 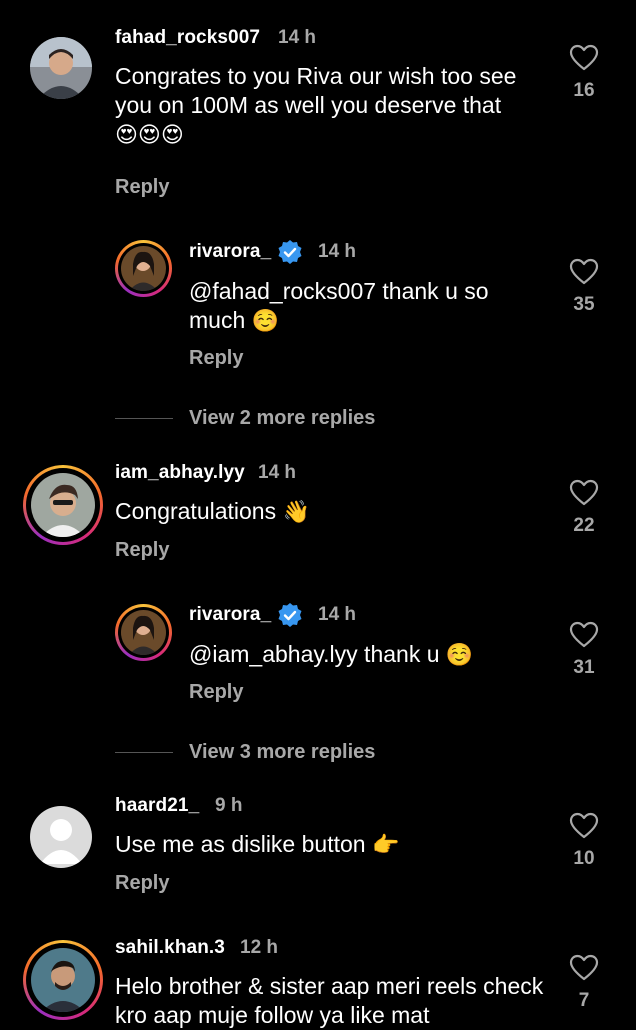 What do you see at coordinates (339, 305) in the screenshot?
I see `comment-body: @fahad_rocks007 thank u so much` at bounding box center [339, 305].